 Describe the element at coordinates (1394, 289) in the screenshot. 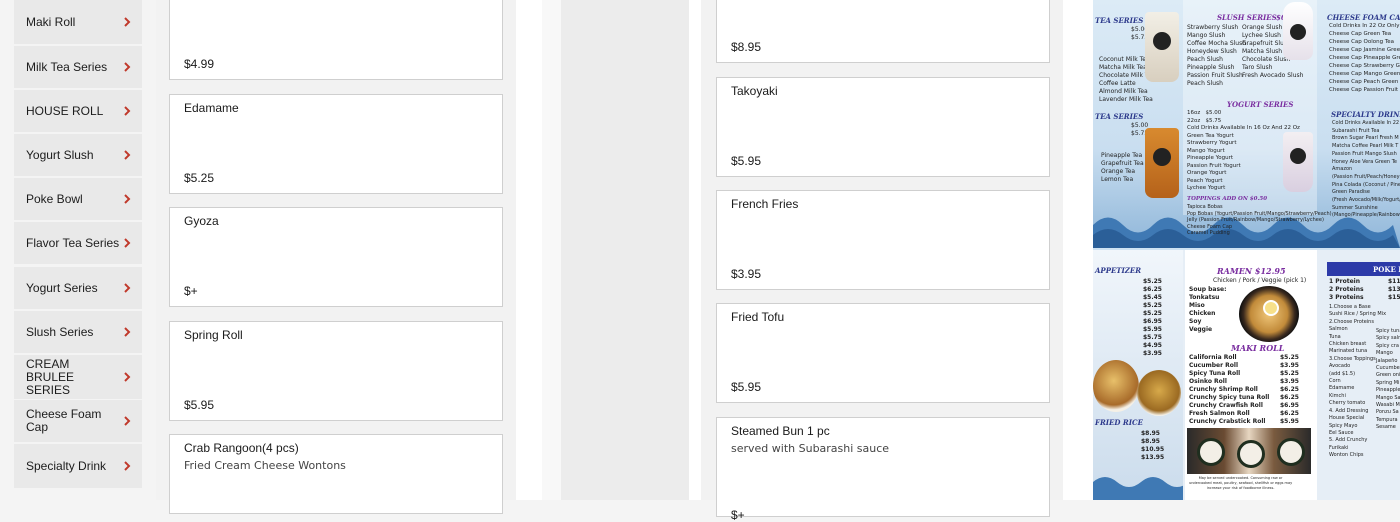

I see `poke-protein-prices: $11 $13 $15` at that location.